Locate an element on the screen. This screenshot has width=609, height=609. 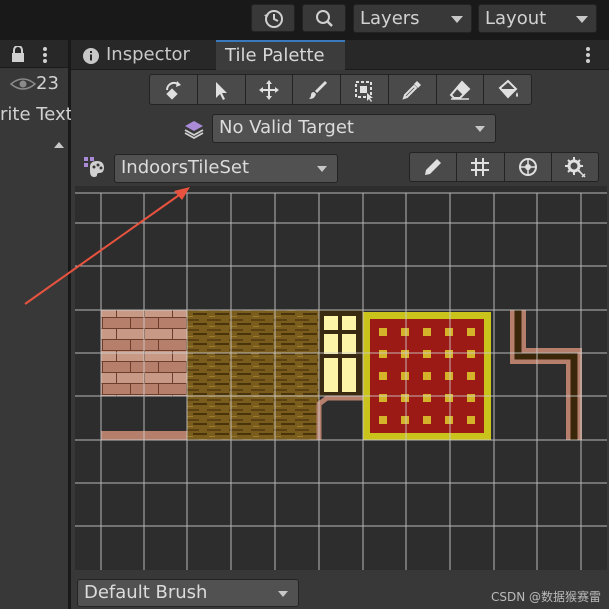
info-icon is located at coordinates (91, 56).